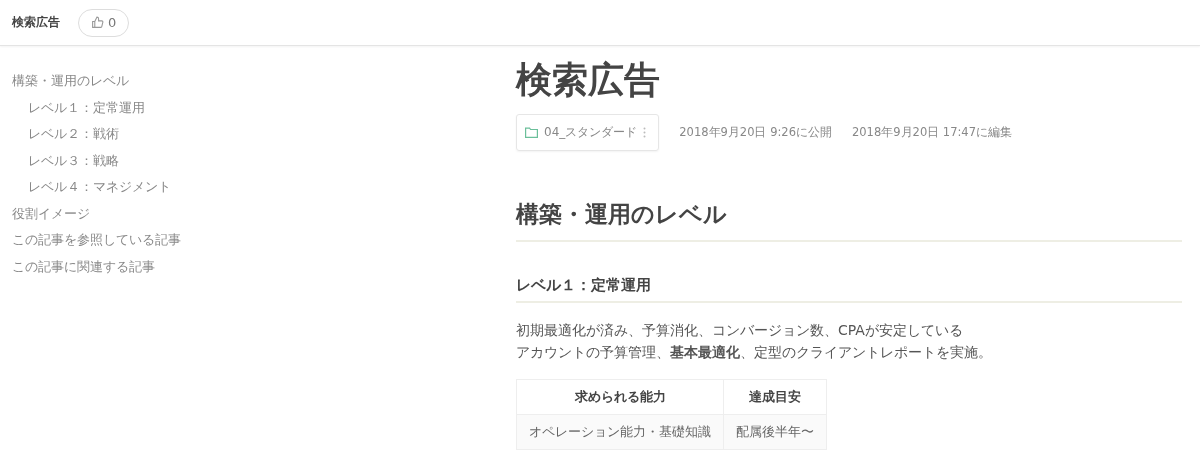 This screenshot has width=1200, height=472. Describe the element at coordinates (588, 80) in the screenshot. I see `article-title: 検索広告` at that location.